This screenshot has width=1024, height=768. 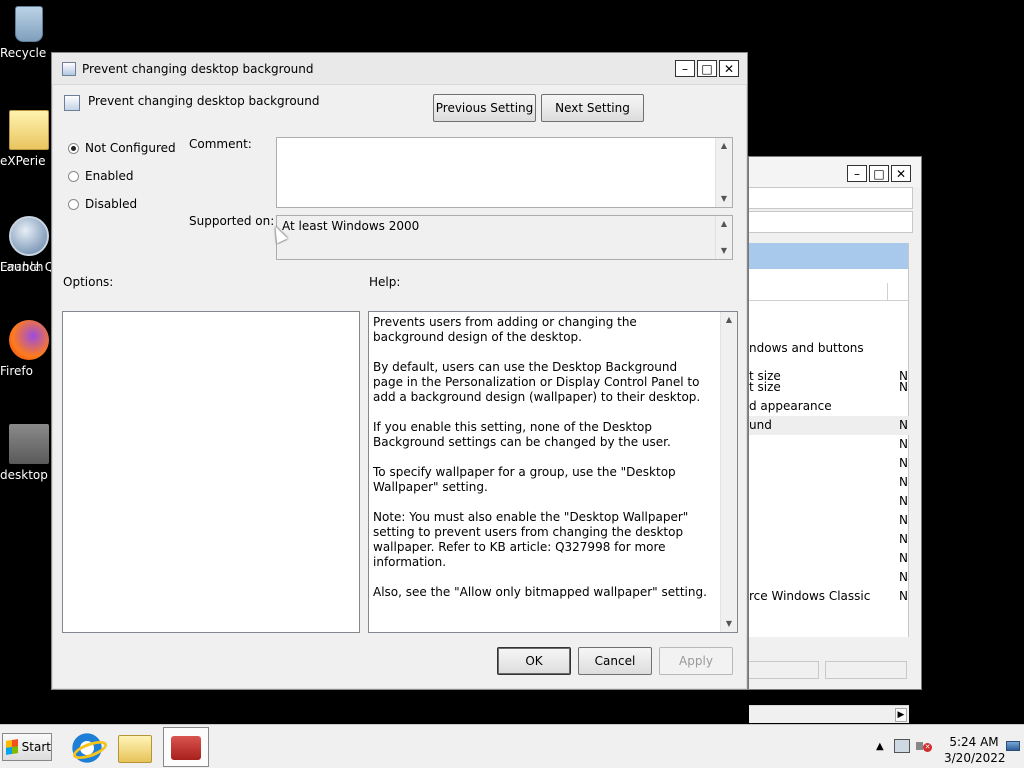 I want to click on show-desktop-icon, so click(x=1013, y=746).